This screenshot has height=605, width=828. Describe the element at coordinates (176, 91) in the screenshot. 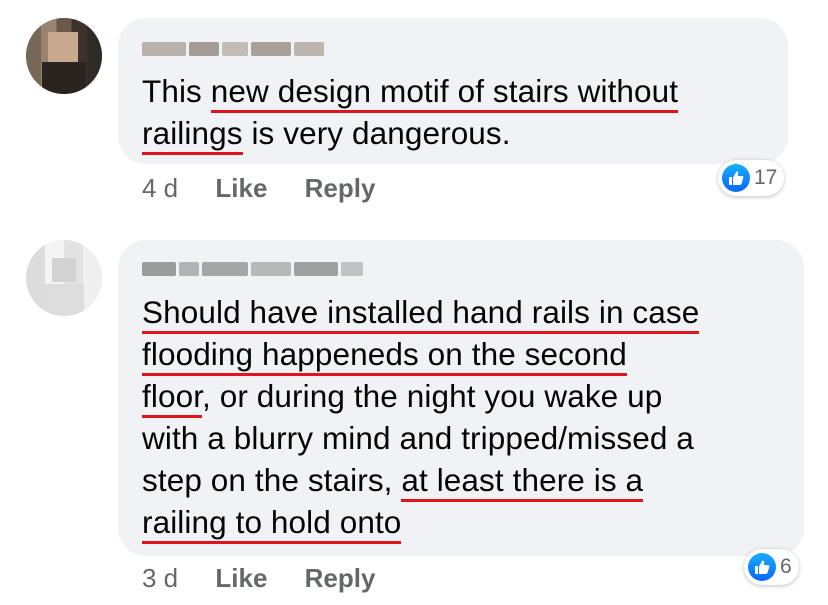

I see `text-segment: This` at that location.